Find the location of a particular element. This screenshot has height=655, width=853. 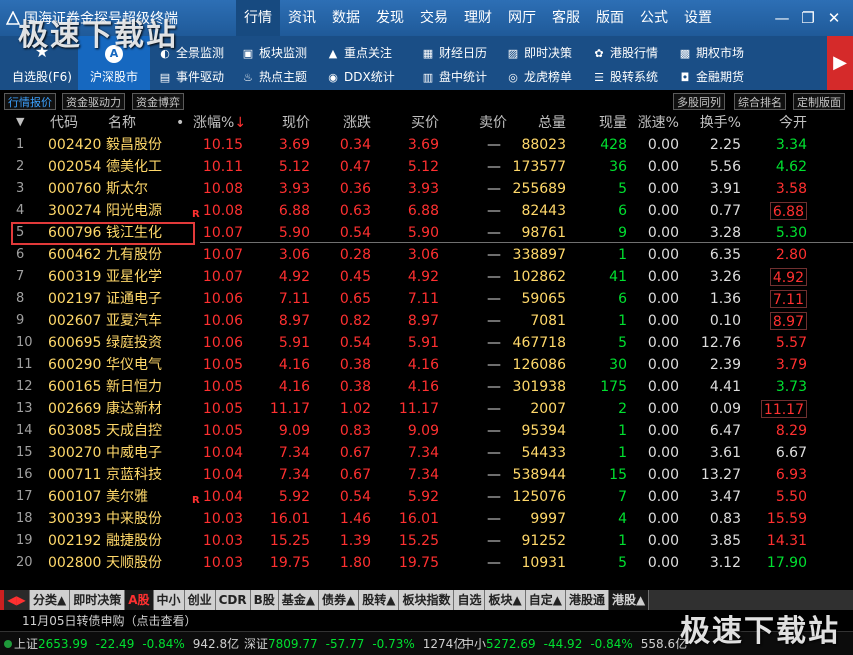

col-change: 涨跌 is located at coordinates (357, 123).